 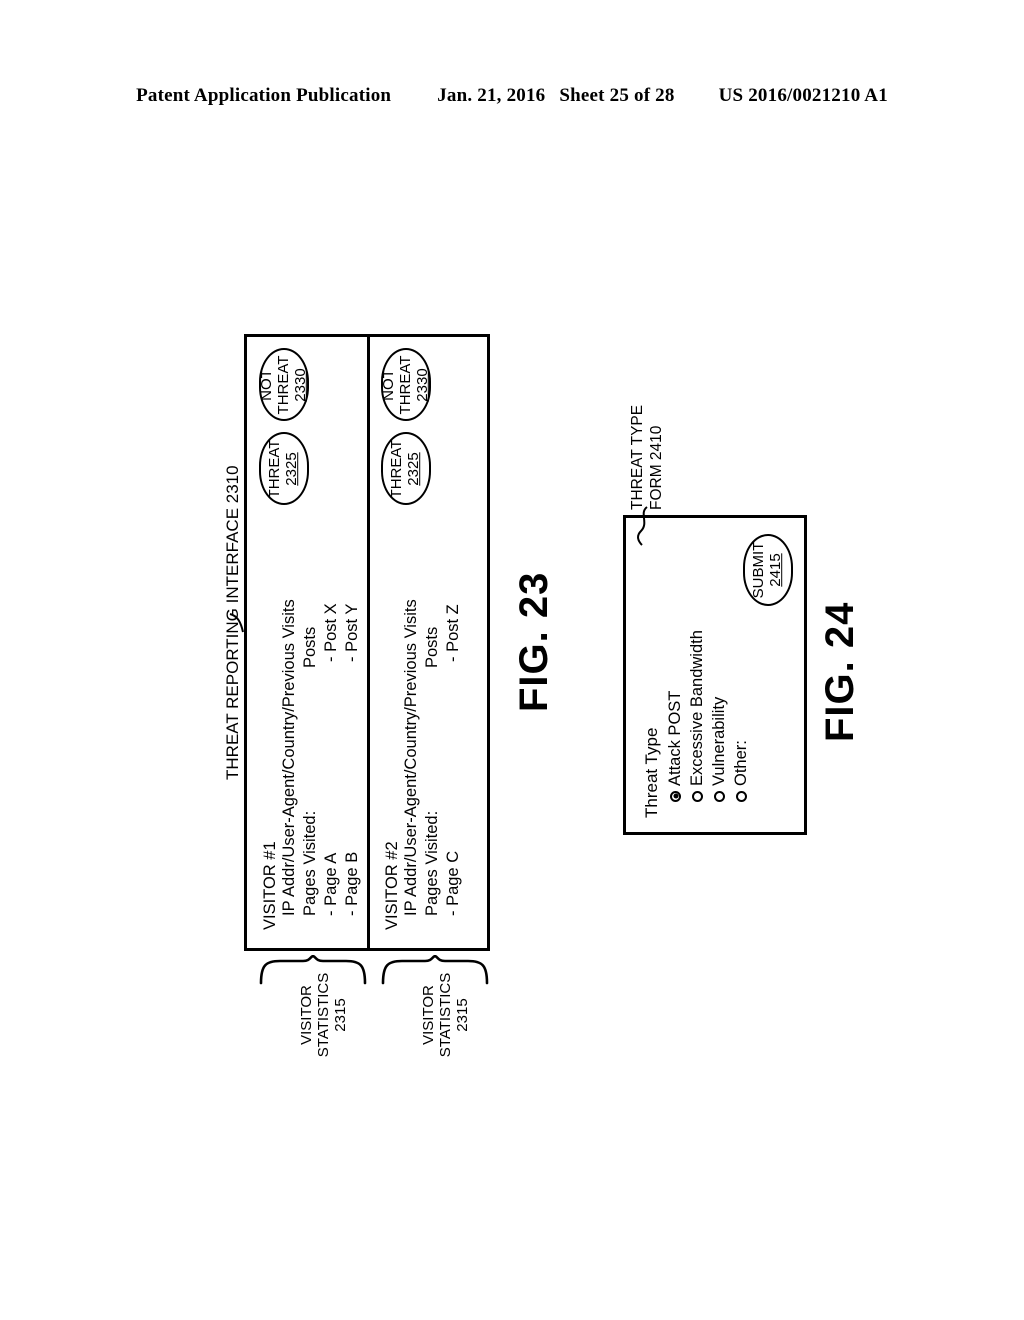 I want to click on threat-option-other: Other:, so click(x=741, y=771).